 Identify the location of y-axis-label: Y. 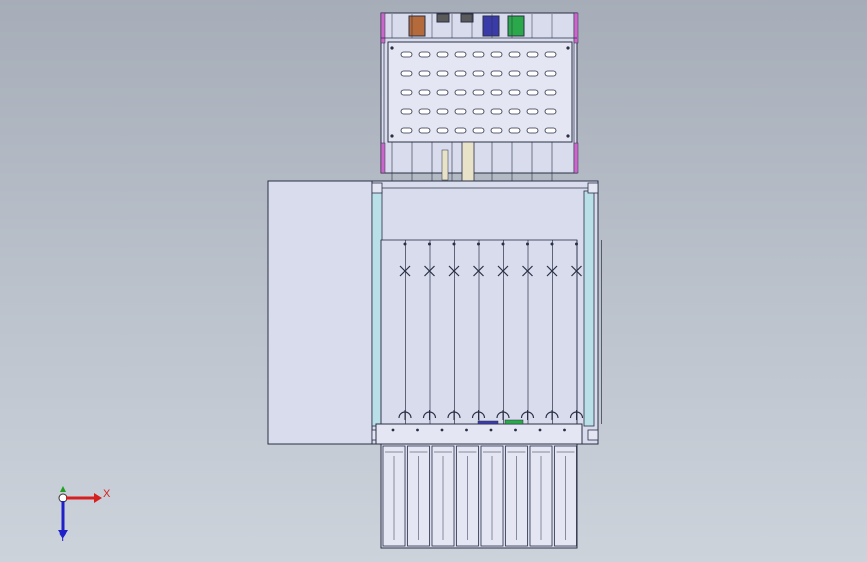
(63, 538).